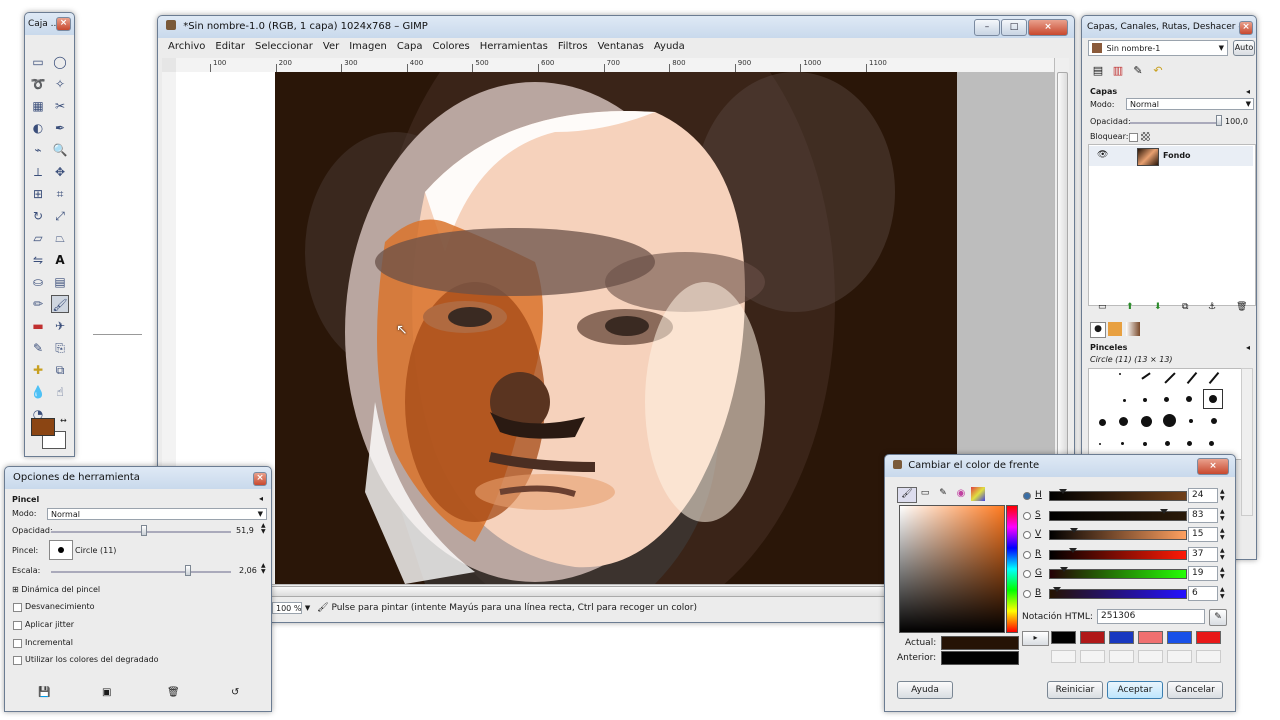 The height and width of the screenshot is (720, 1280). What do you see at coordinates (1219, 120) in the screenshot?
I see `layer-opacity-slider` at bounding box center [1219, 120].